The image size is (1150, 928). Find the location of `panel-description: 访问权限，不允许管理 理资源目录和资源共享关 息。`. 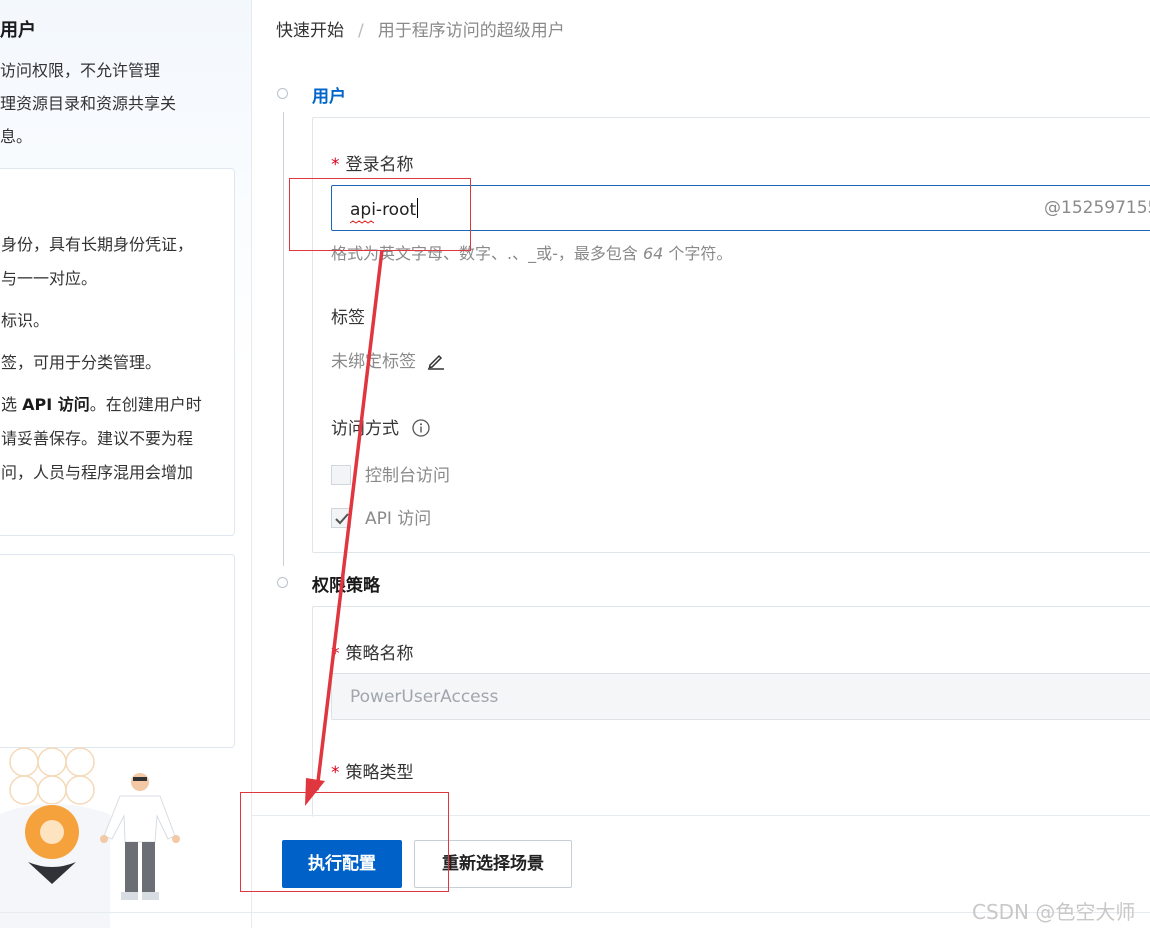

panel-description: 访问权限，不允许管理 理资源目录和资源共享关 息。 is located at coordinates (120, 103).